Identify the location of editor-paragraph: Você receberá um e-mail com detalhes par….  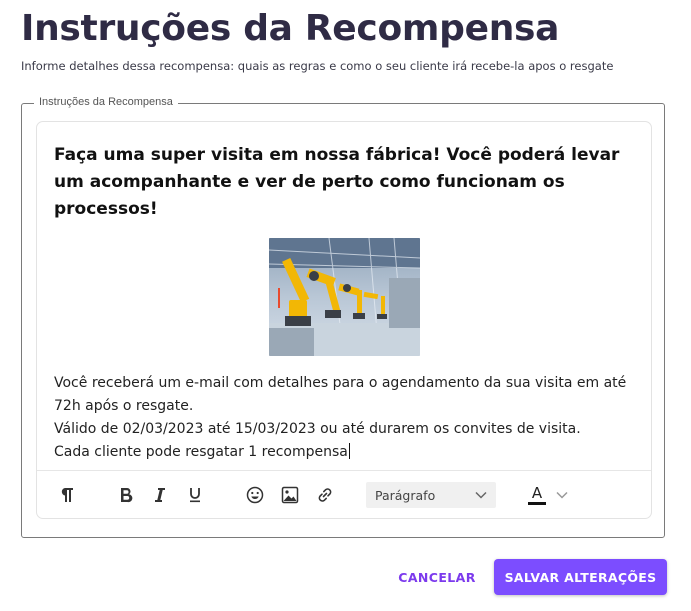
(340, 394).